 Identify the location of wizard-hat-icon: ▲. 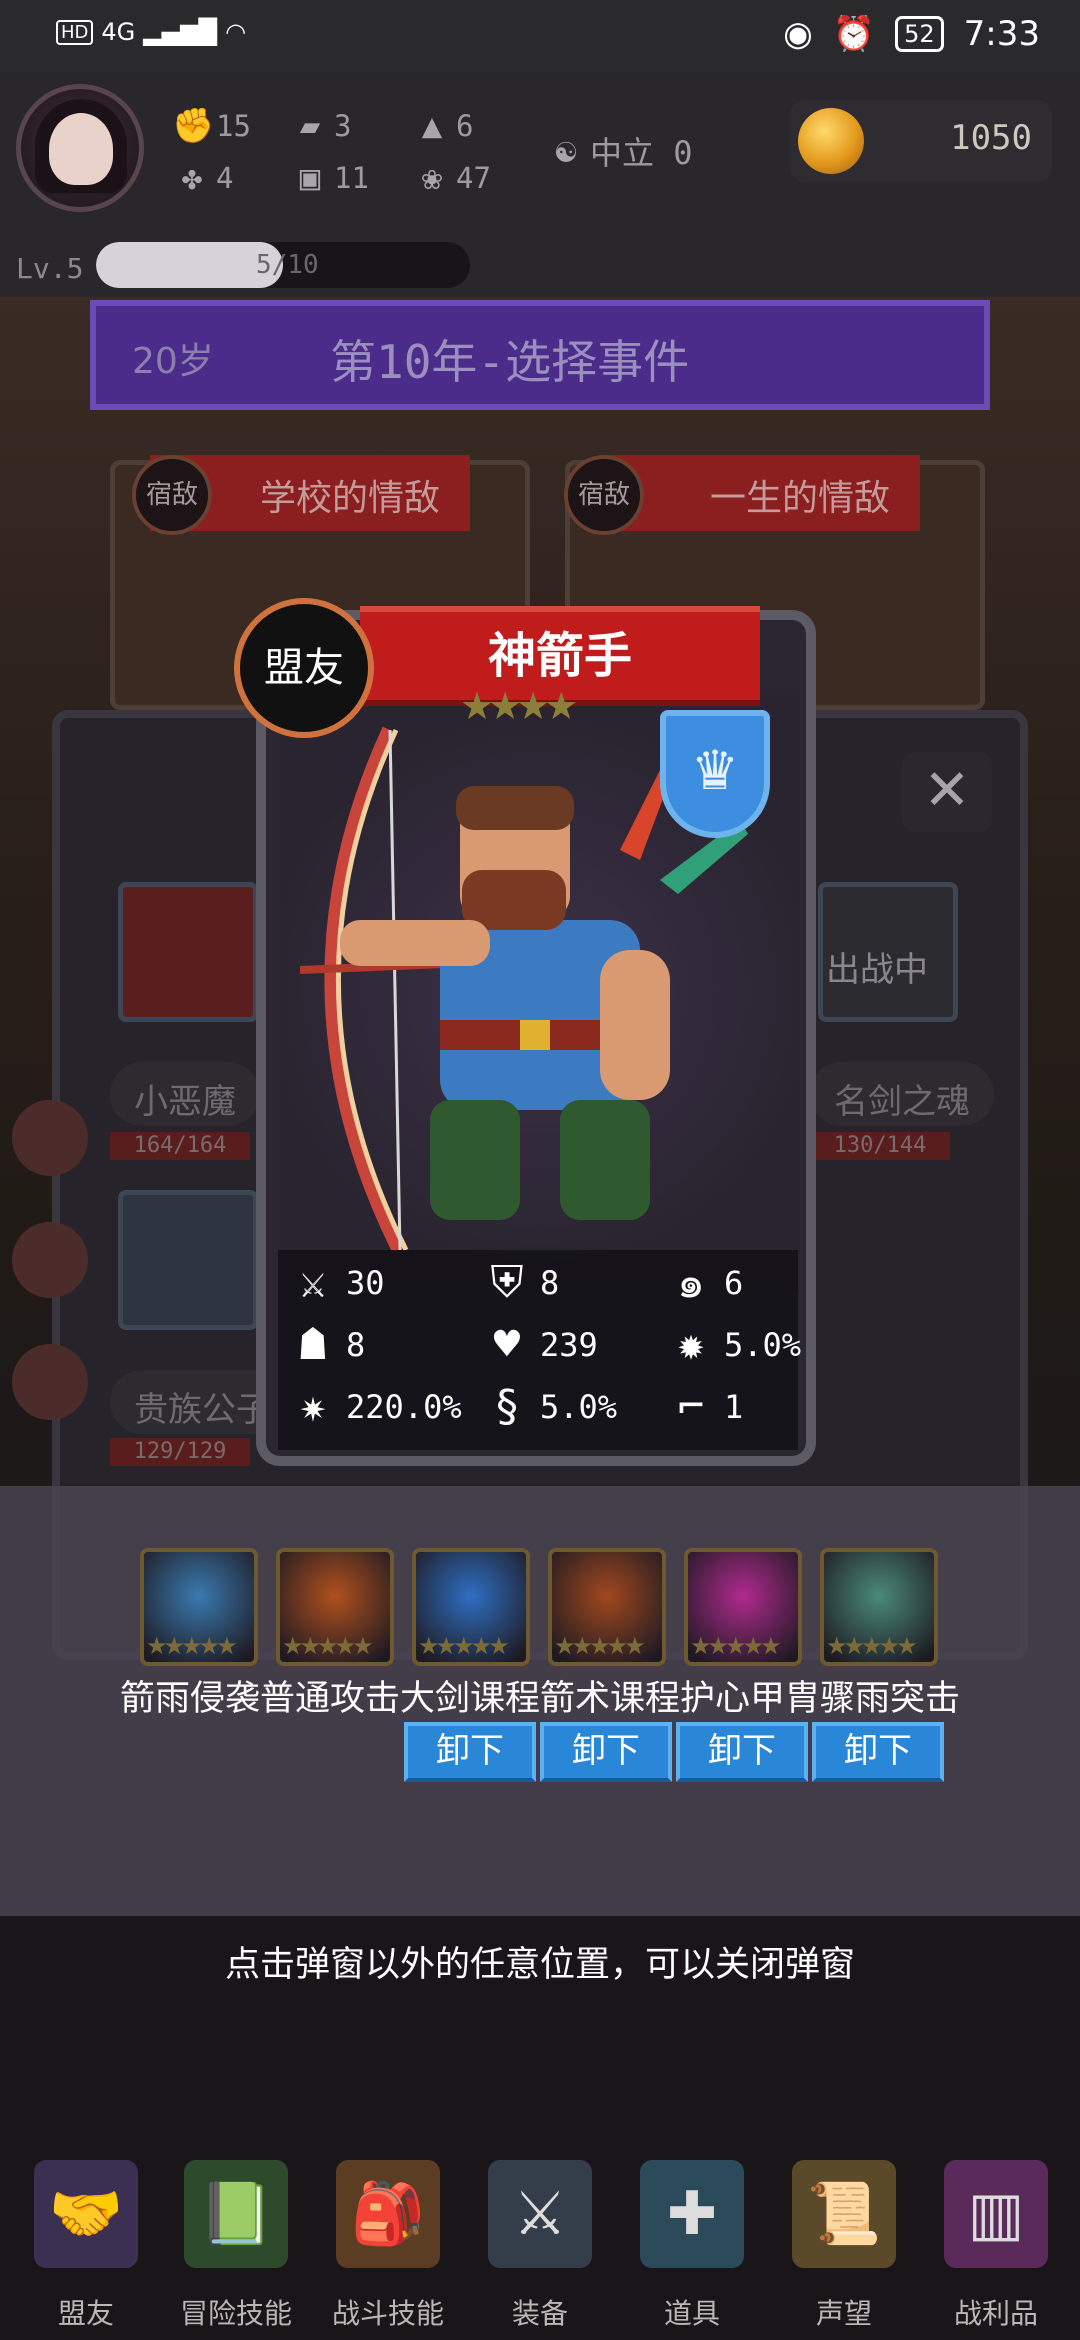
(432, 126).